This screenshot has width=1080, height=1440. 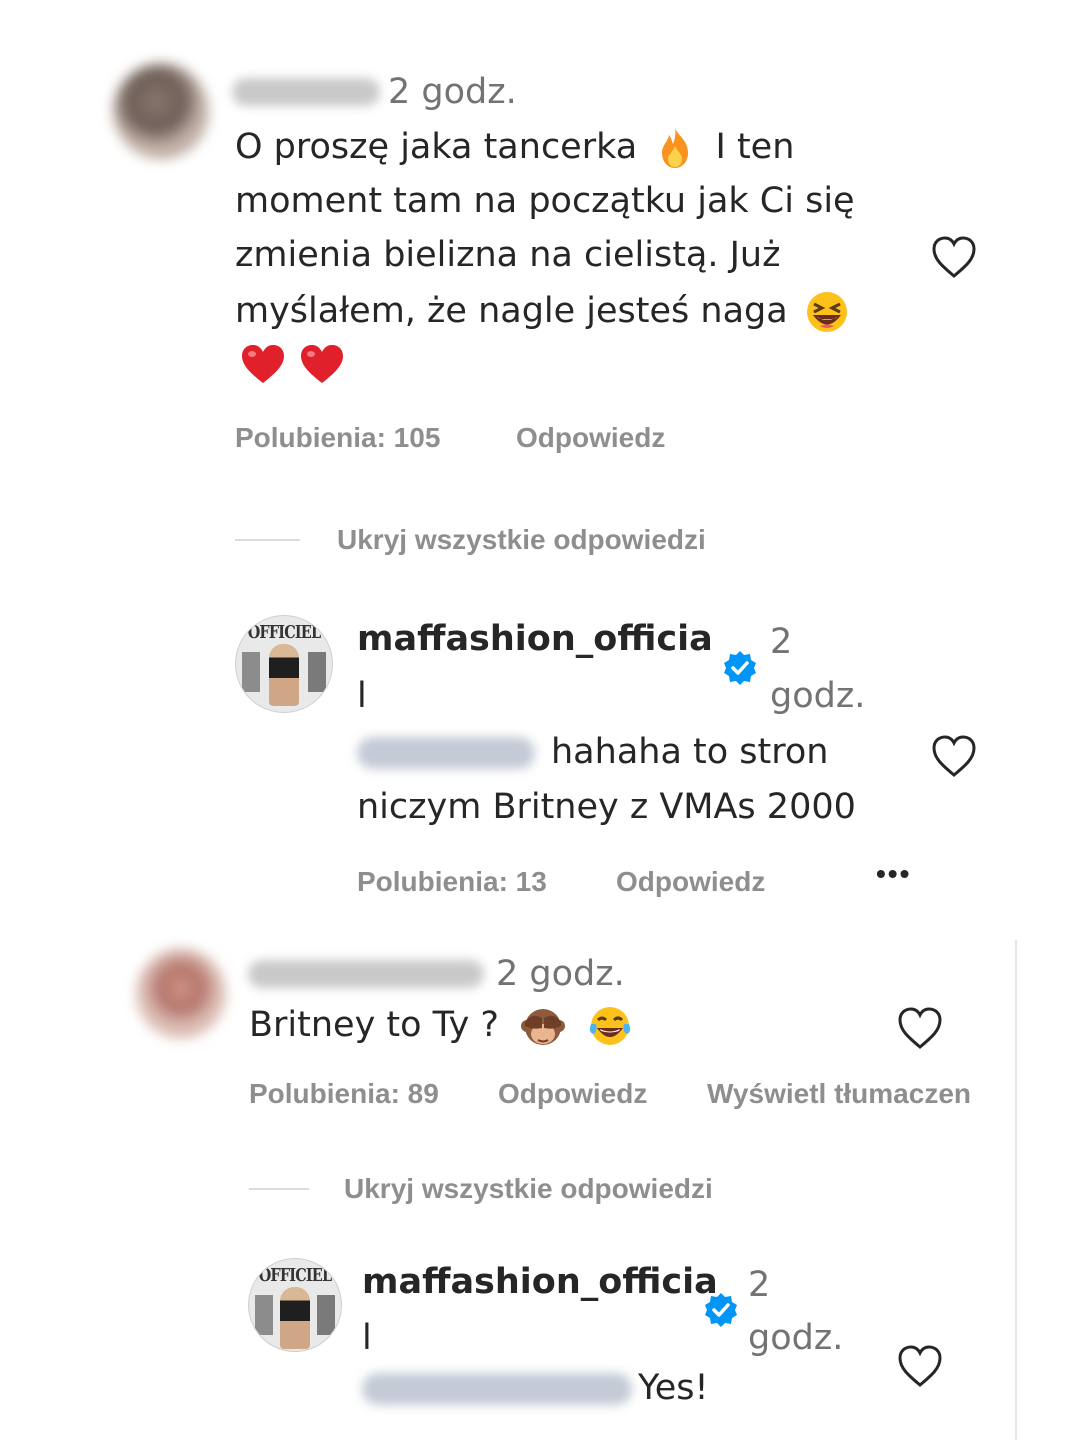 I want to click on comment-text-line: myślałem, że nagle jesteś naga, so click(x=511, y=311).